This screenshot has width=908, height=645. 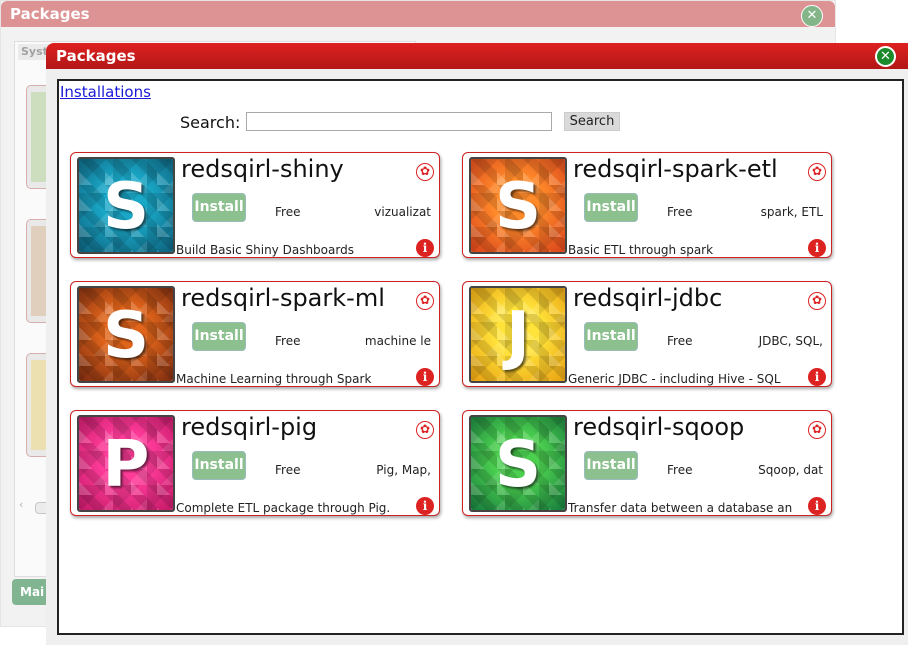 What do you see at coordinates (210, 122) in the screenshot?
I see `search-label: Search:` at bounding box center [210, 122].